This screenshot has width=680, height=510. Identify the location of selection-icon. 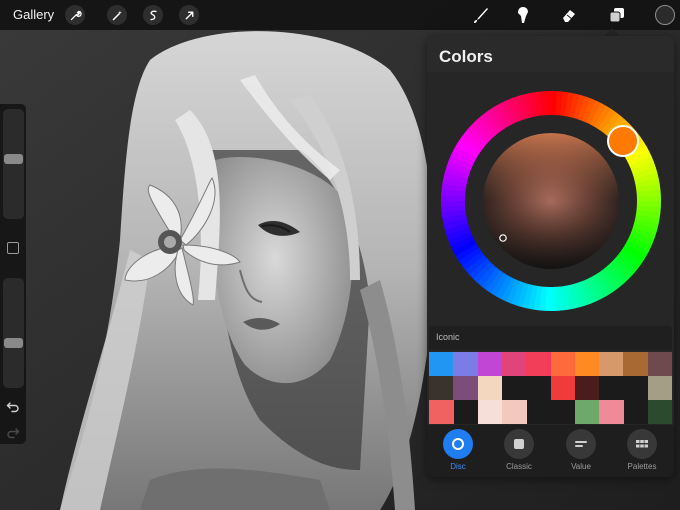
(153, 15).